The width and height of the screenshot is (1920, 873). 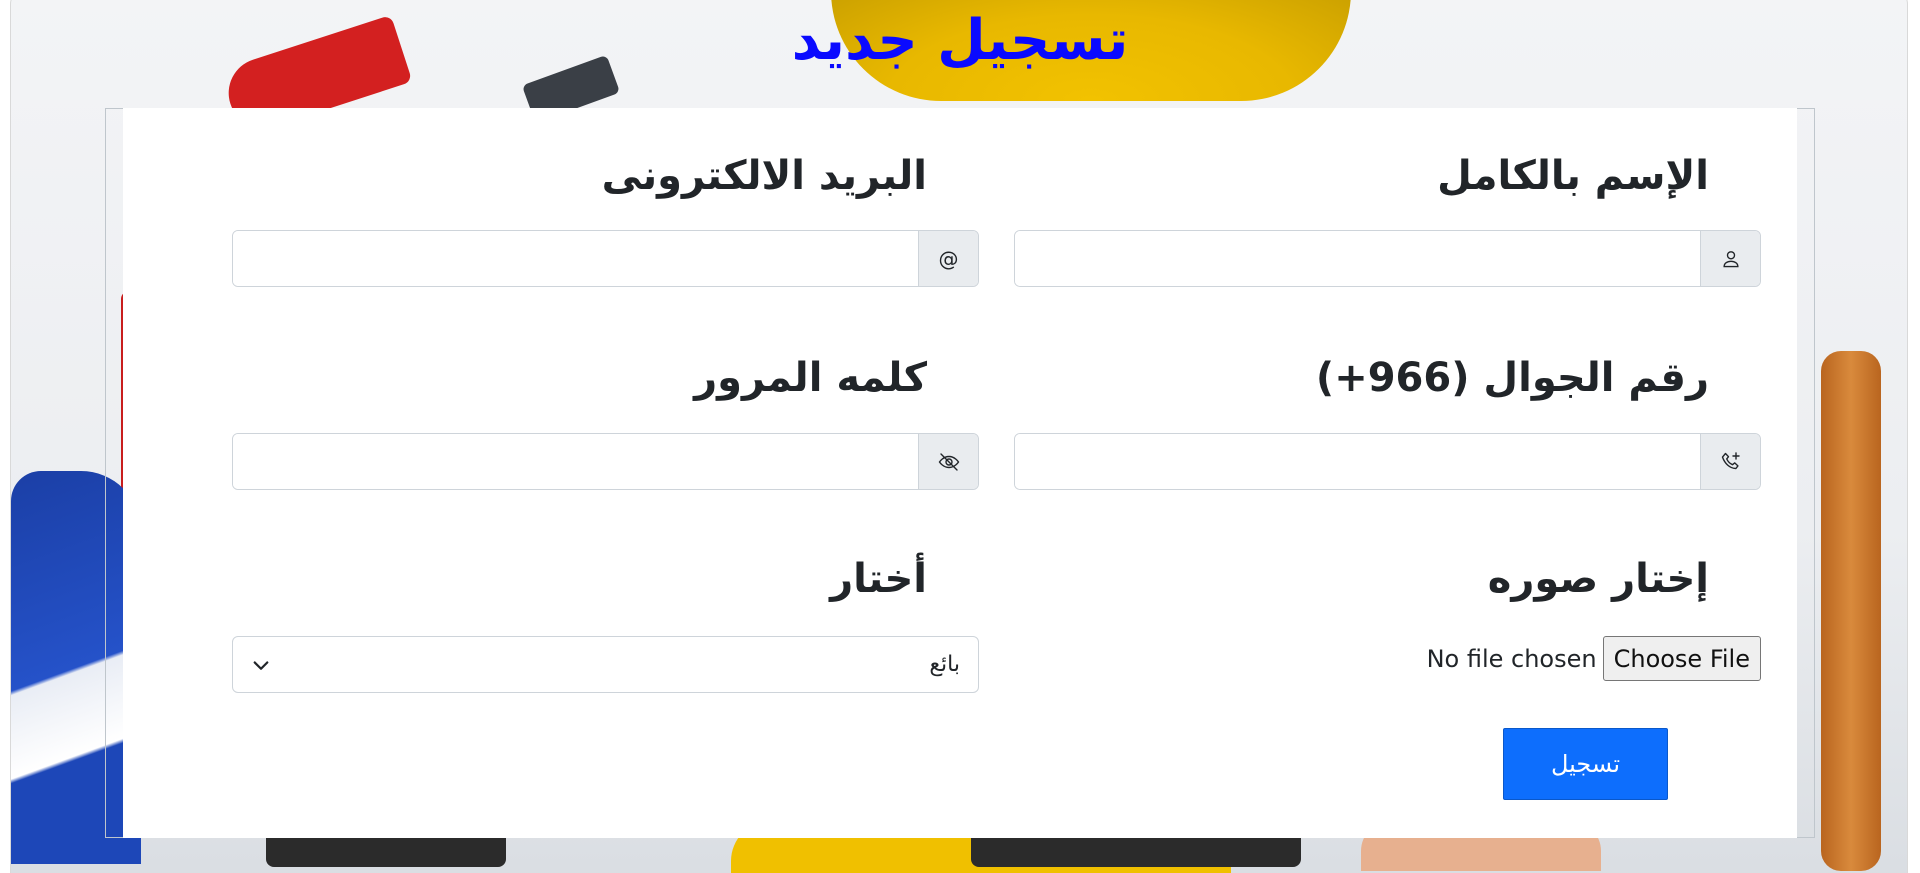 I want to click on role-selected-value: بائع, so click(x=944, y=664).